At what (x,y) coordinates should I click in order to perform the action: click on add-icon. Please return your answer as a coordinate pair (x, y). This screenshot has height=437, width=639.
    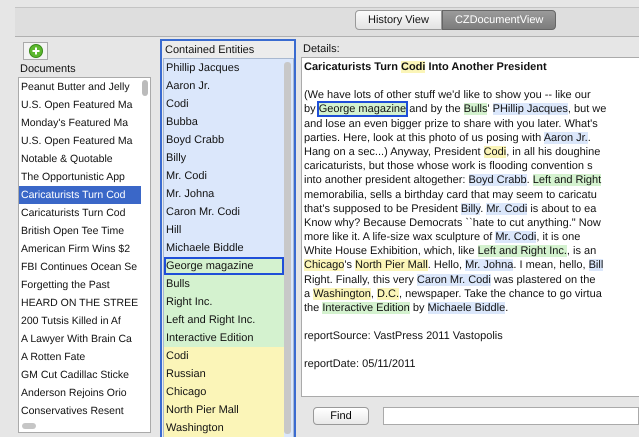
    Looking at the image, I should click on (35, 51).